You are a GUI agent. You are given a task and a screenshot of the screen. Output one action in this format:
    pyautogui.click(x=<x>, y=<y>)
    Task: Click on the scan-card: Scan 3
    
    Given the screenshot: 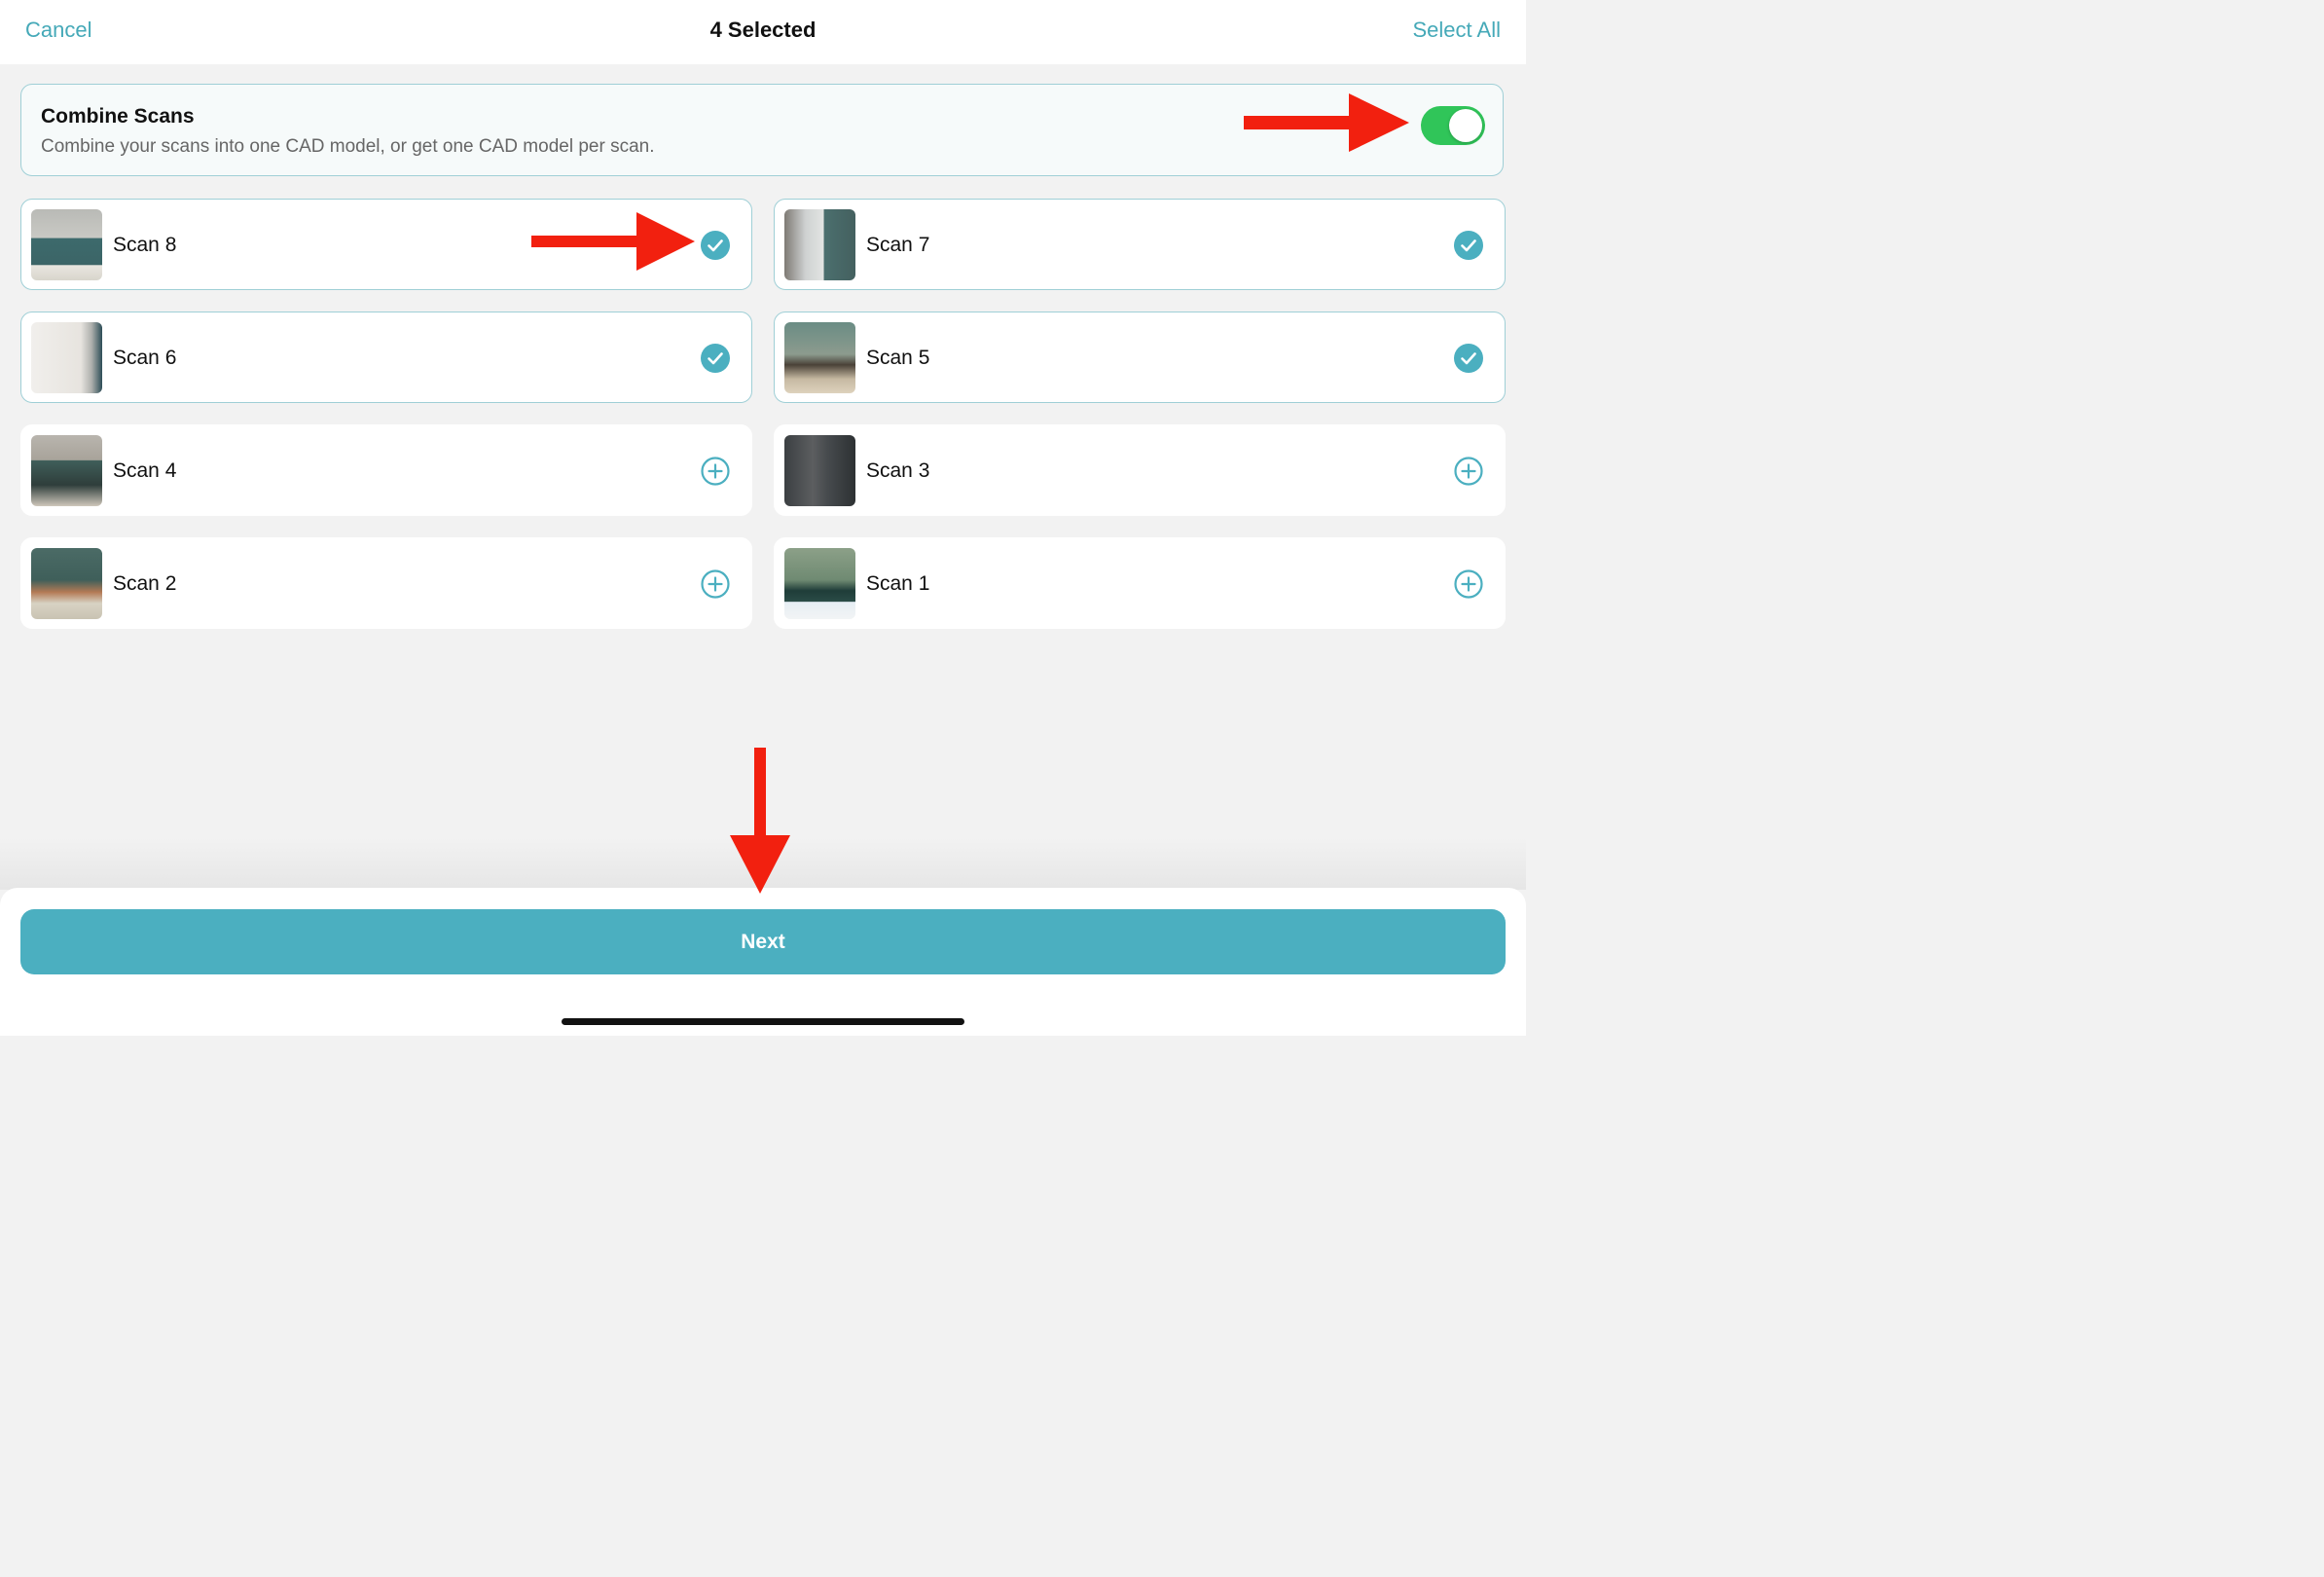 What is the action you would take?
    pyautogui.click(x=1140, y=470)
    